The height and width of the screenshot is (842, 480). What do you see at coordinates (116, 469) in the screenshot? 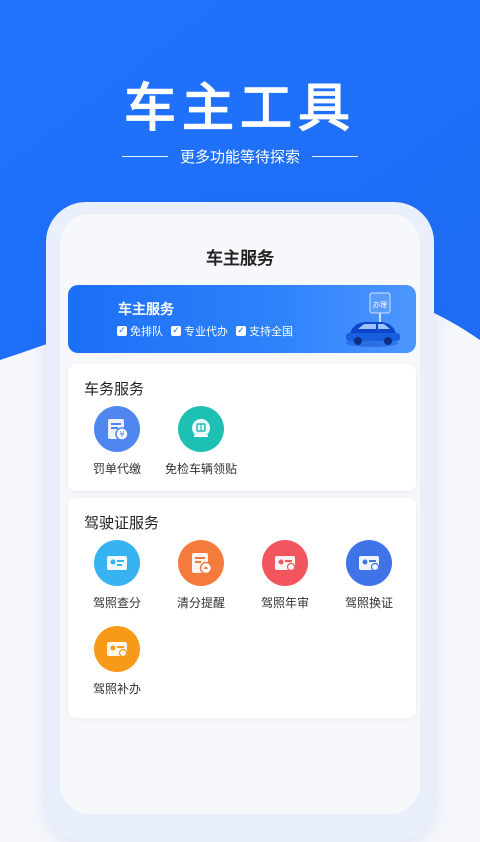
I see `item-label: 罚单代缴` at bounding box center [116, 469].